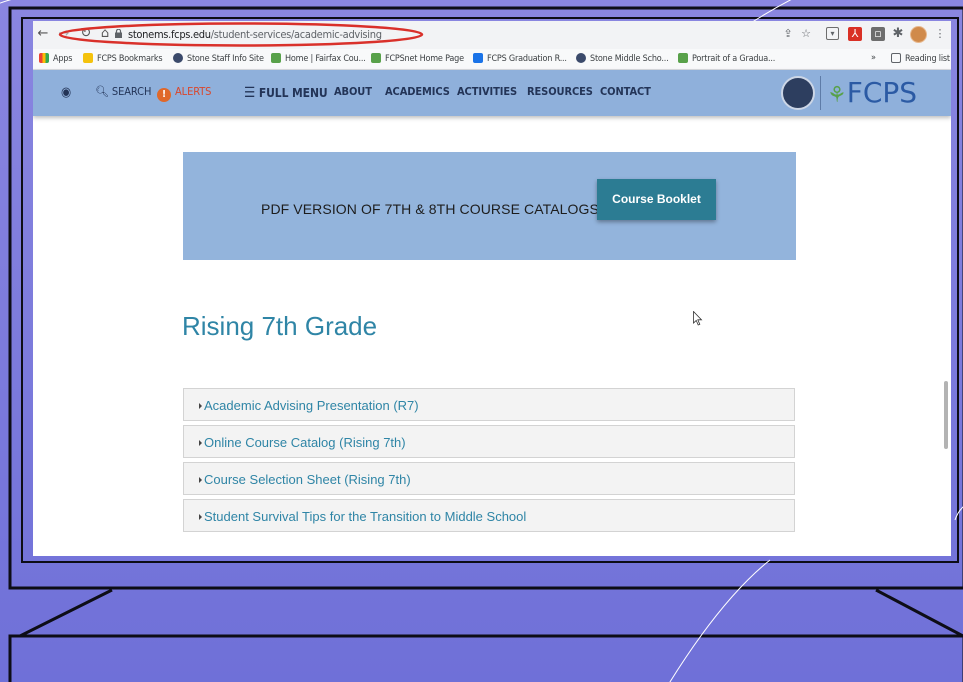 Image resolution: width=963 pixels, height=682 pixels. I want to click on nav-activities: ACTIVITIES, so click(487, 91).